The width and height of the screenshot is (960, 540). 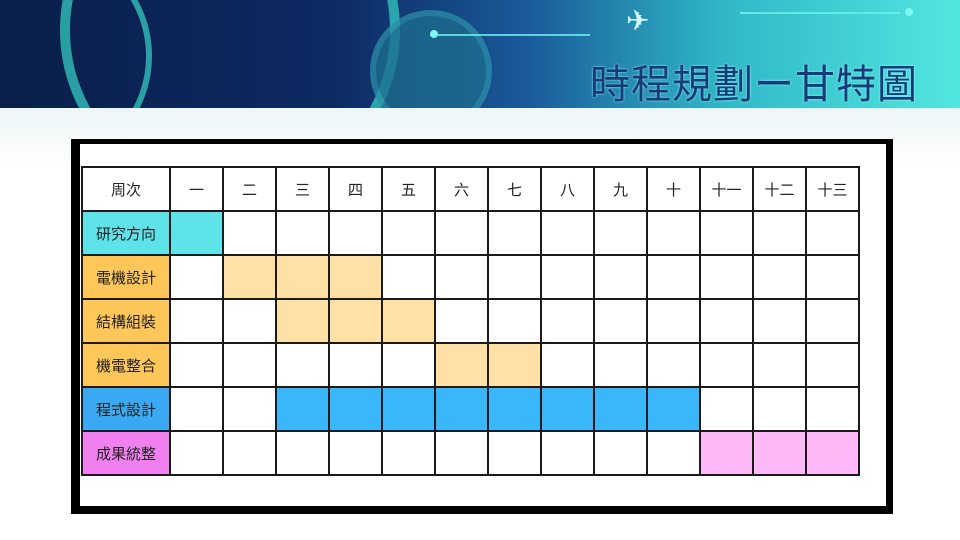 What do you see at coordinates (126, 321) in the screenshot?
I see `task-label: 結構組裝` at bounding box center [126, 321].